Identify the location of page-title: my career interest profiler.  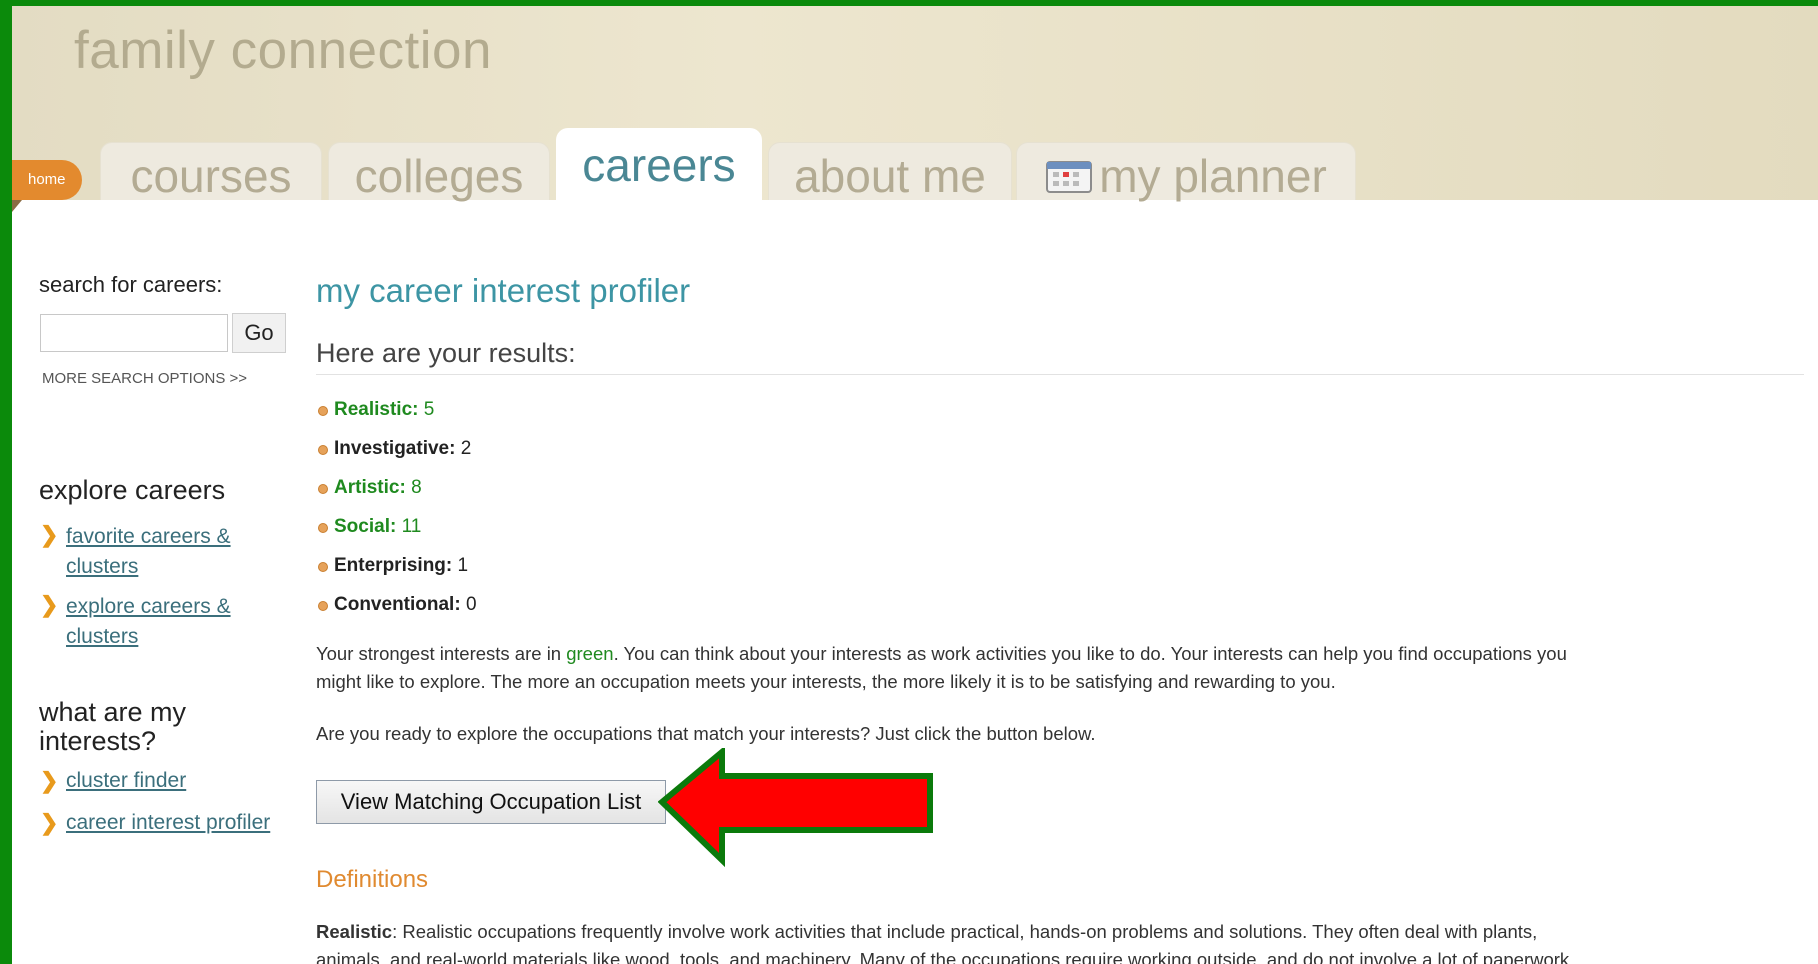
(503, 290).